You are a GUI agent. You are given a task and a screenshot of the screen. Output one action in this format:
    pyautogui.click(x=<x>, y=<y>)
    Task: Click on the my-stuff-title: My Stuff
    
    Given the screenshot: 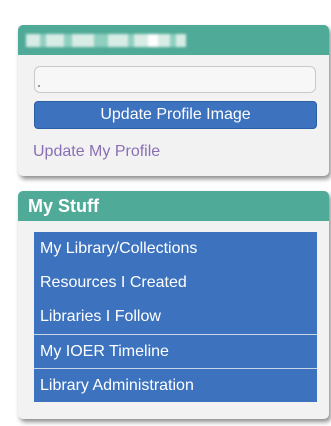 What is the action you would take?
    pyautogui.click(x=173, y=206)
    